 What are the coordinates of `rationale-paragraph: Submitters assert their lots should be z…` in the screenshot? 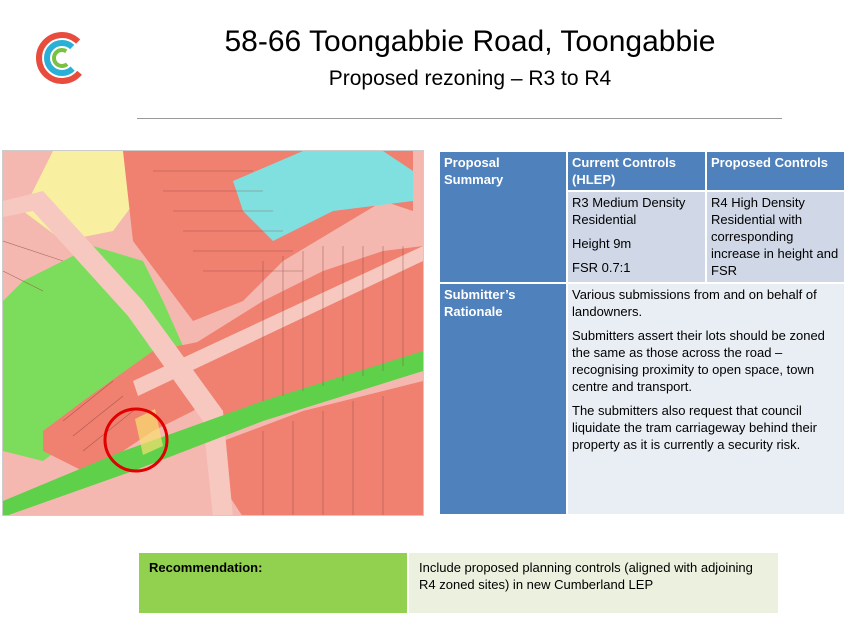 It's located at (698, 361).